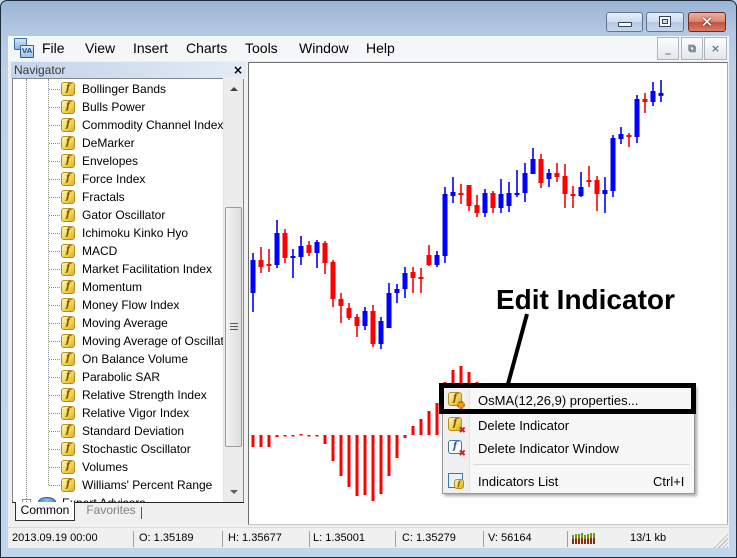 This screenshot has width=737, height=558. I want to click on navigator-item-bulls-power: f Bulls Power, so click(118, 107).